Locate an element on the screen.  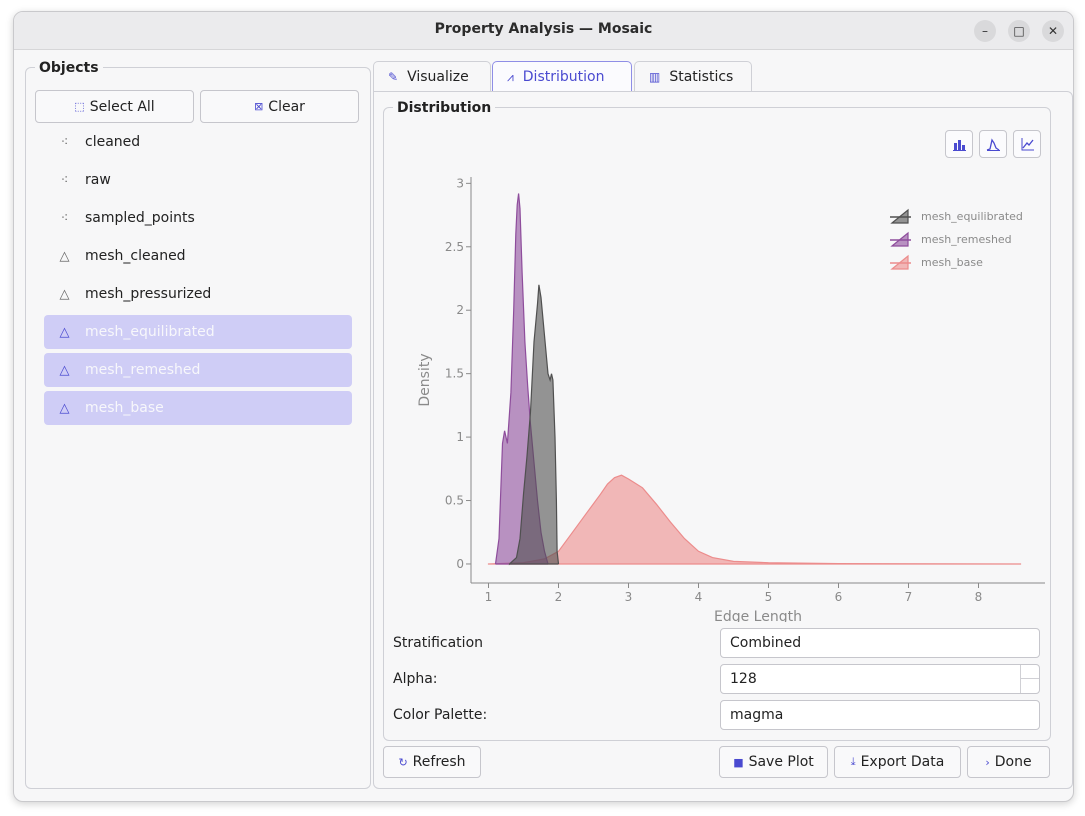
histogram-icon is located at coordinates (959, 145).